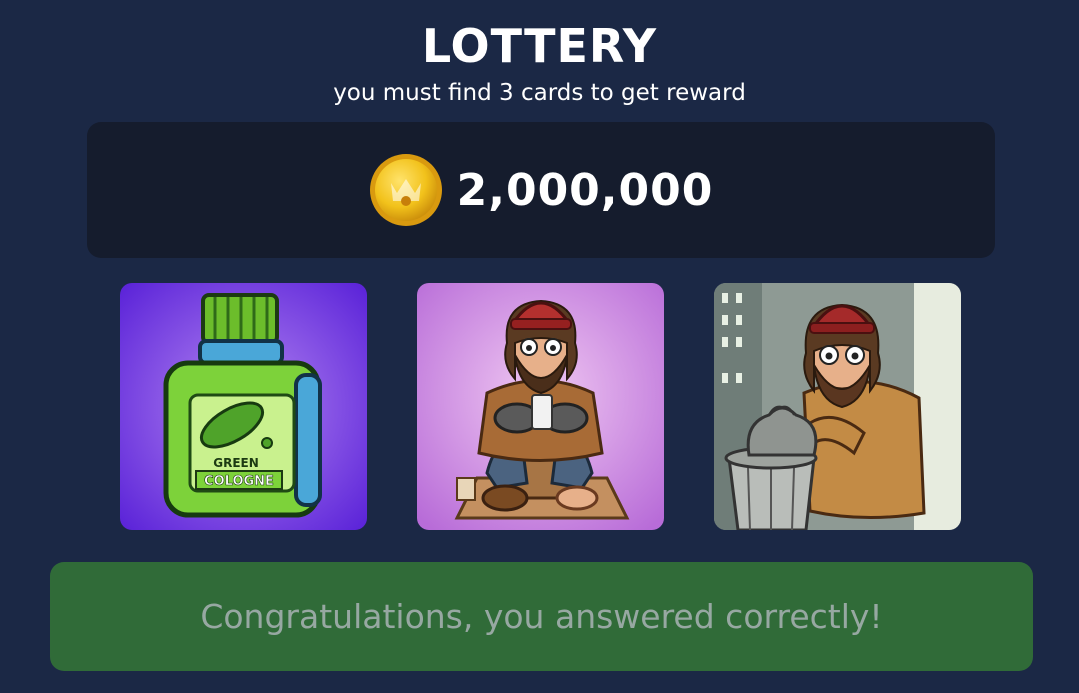  I want to click on page-title: LOTTERY, so click(539, 46).